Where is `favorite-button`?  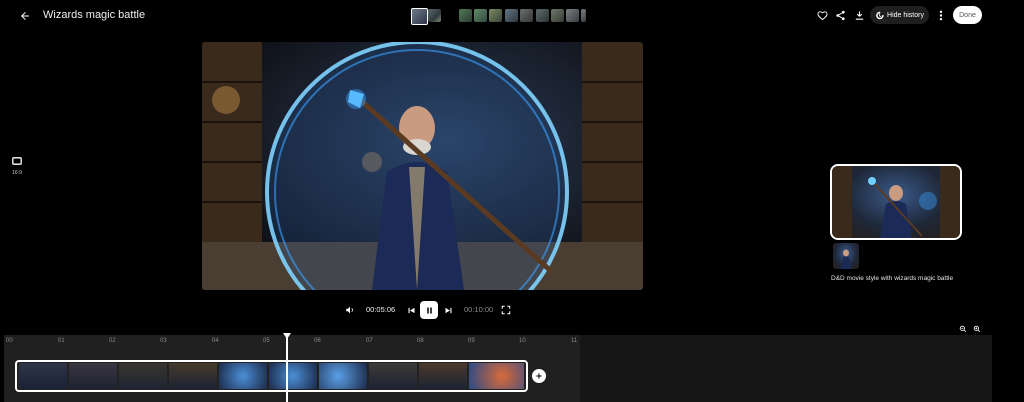 favorite-button is located at coordinates (822, 15).